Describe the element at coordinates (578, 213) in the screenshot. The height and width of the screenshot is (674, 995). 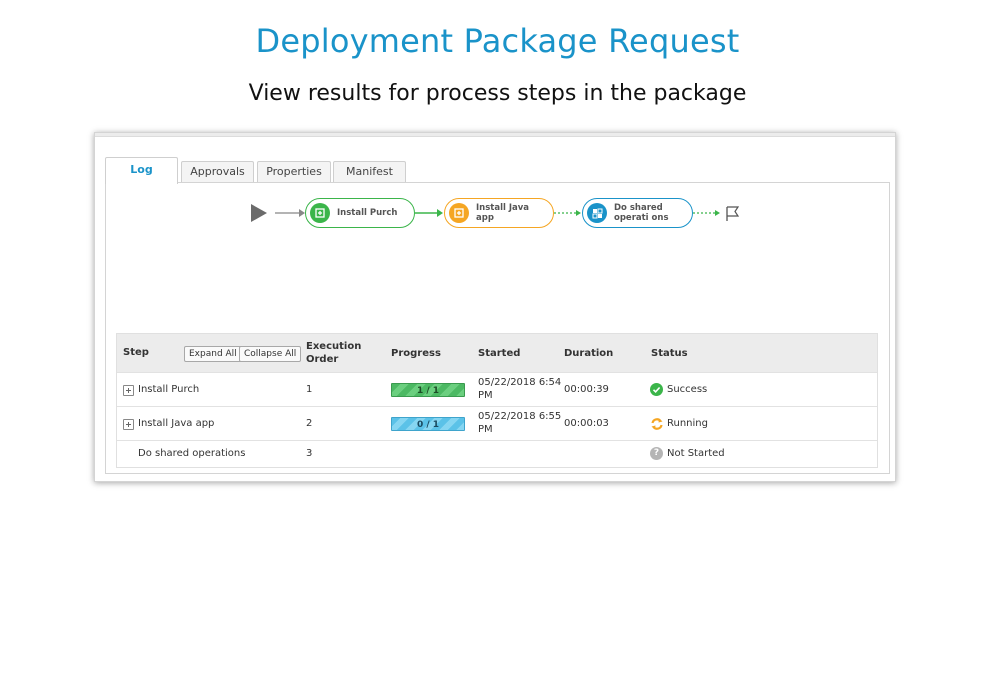
I see `connector-2-arrow` at that location.